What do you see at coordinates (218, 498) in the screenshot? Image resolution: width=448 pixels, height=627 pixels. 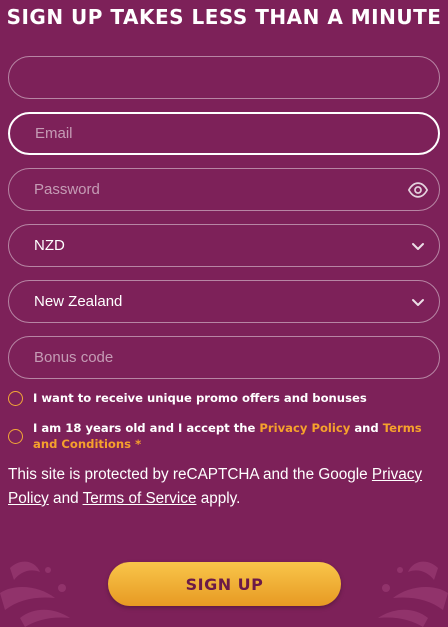 I see `recaptcha-text: apply.` at bounding box center [218, 498].